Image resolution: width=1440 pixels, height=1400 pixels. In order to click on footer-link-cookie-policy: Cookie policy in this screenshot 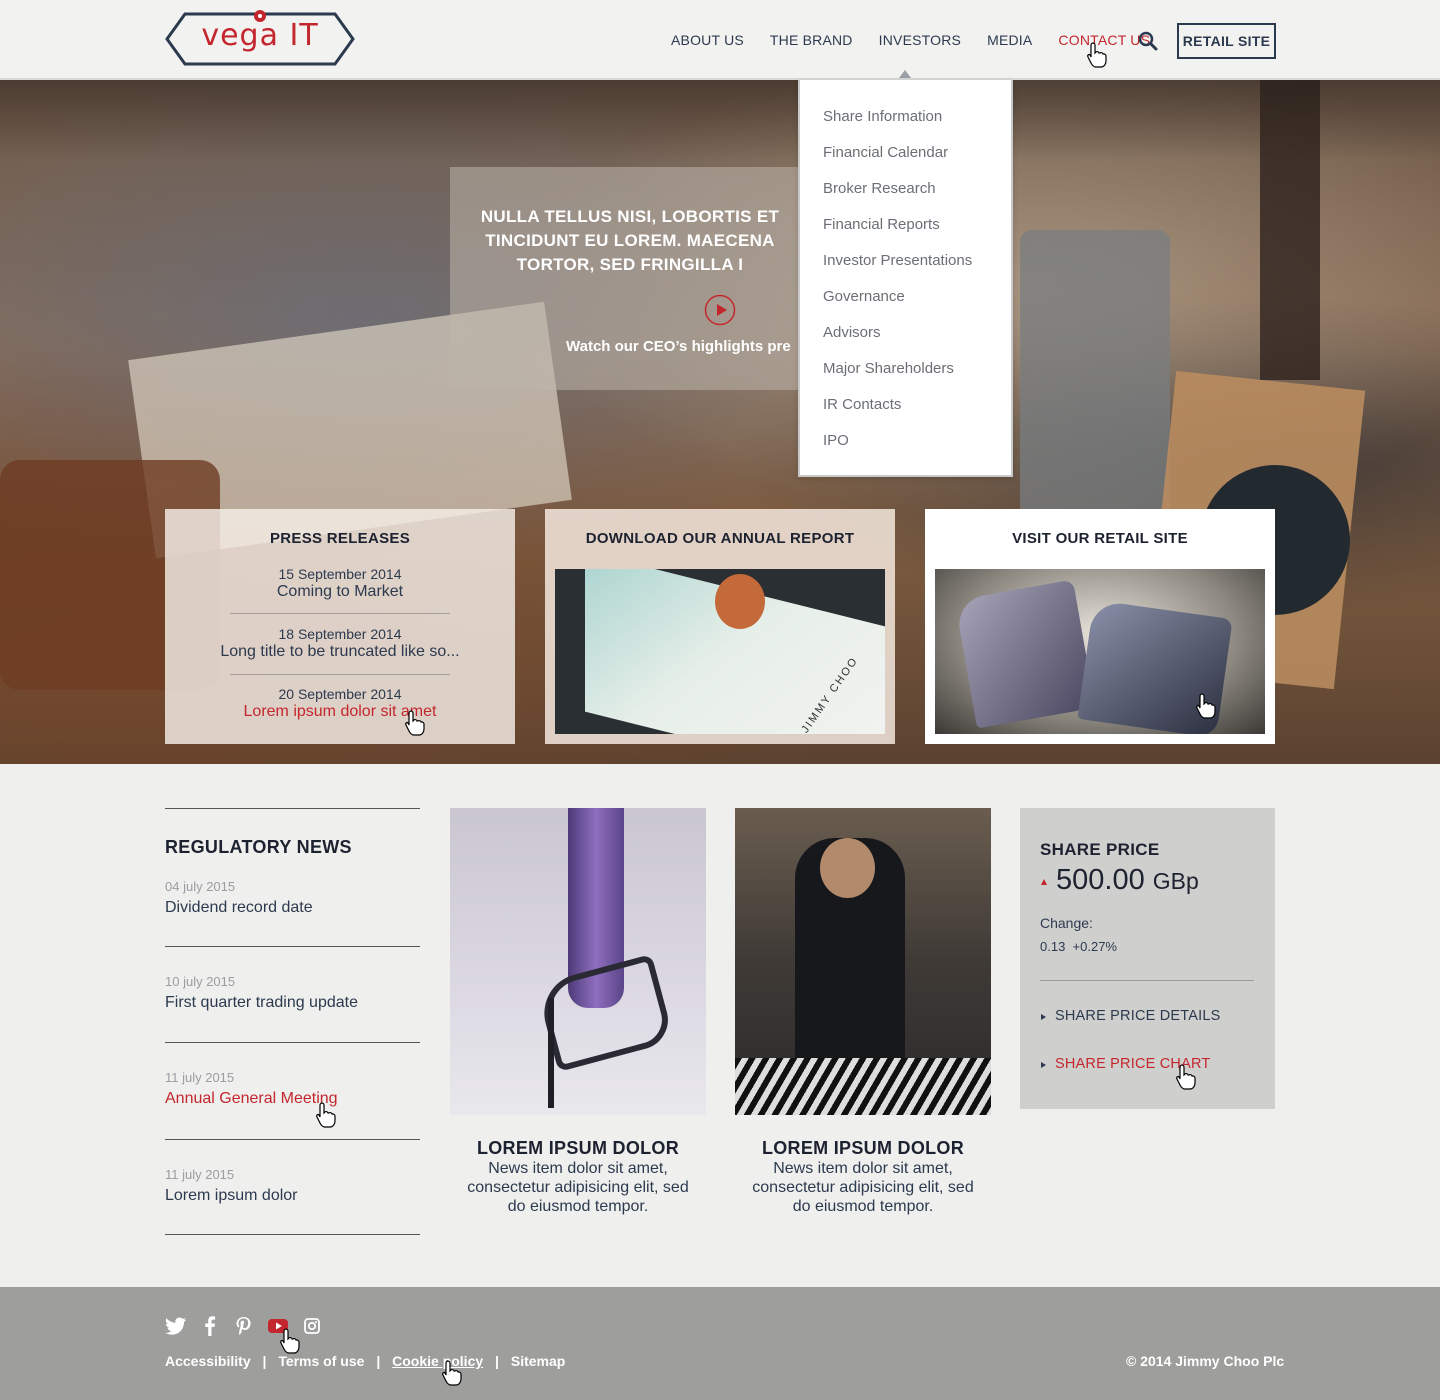, I will do `click(437, 1361)`.